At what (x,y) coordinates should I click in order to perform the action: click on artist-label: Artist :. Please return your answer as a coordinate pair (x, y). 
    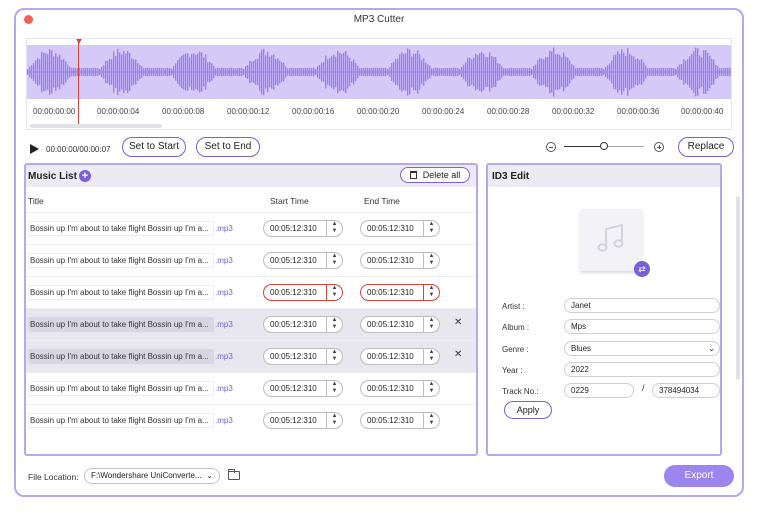
    Looking at the image, I should click on (513, 306).